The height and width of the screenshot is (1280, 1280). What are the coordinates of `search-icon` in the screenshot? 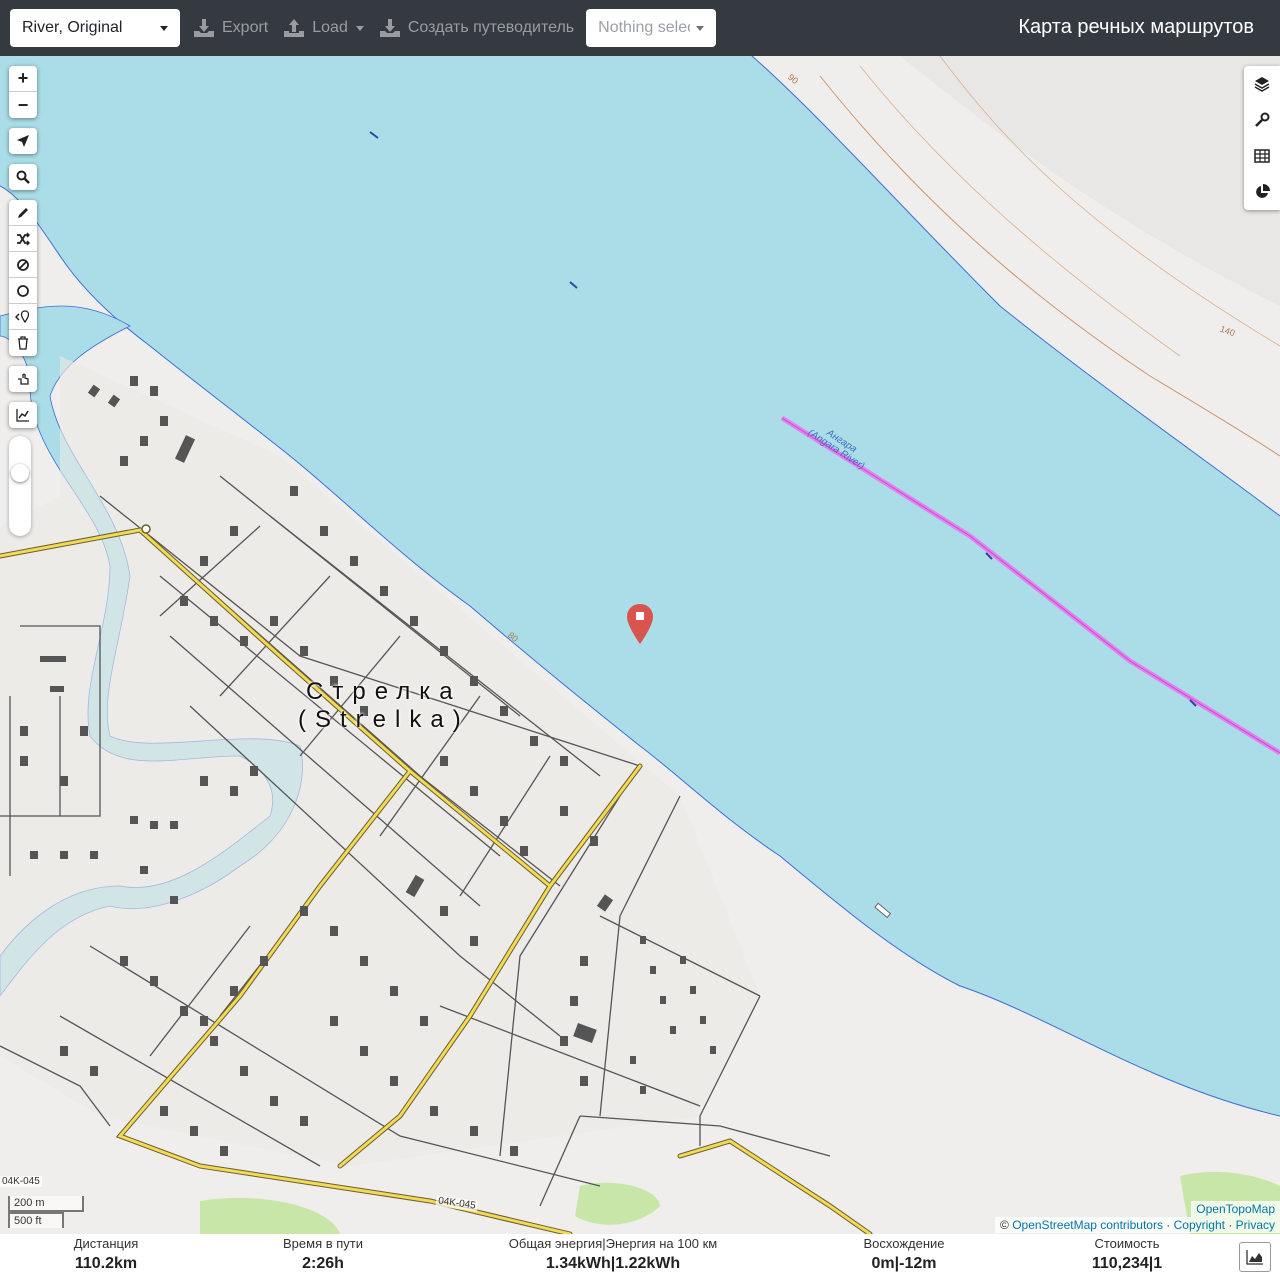 It's located at (23, 177).